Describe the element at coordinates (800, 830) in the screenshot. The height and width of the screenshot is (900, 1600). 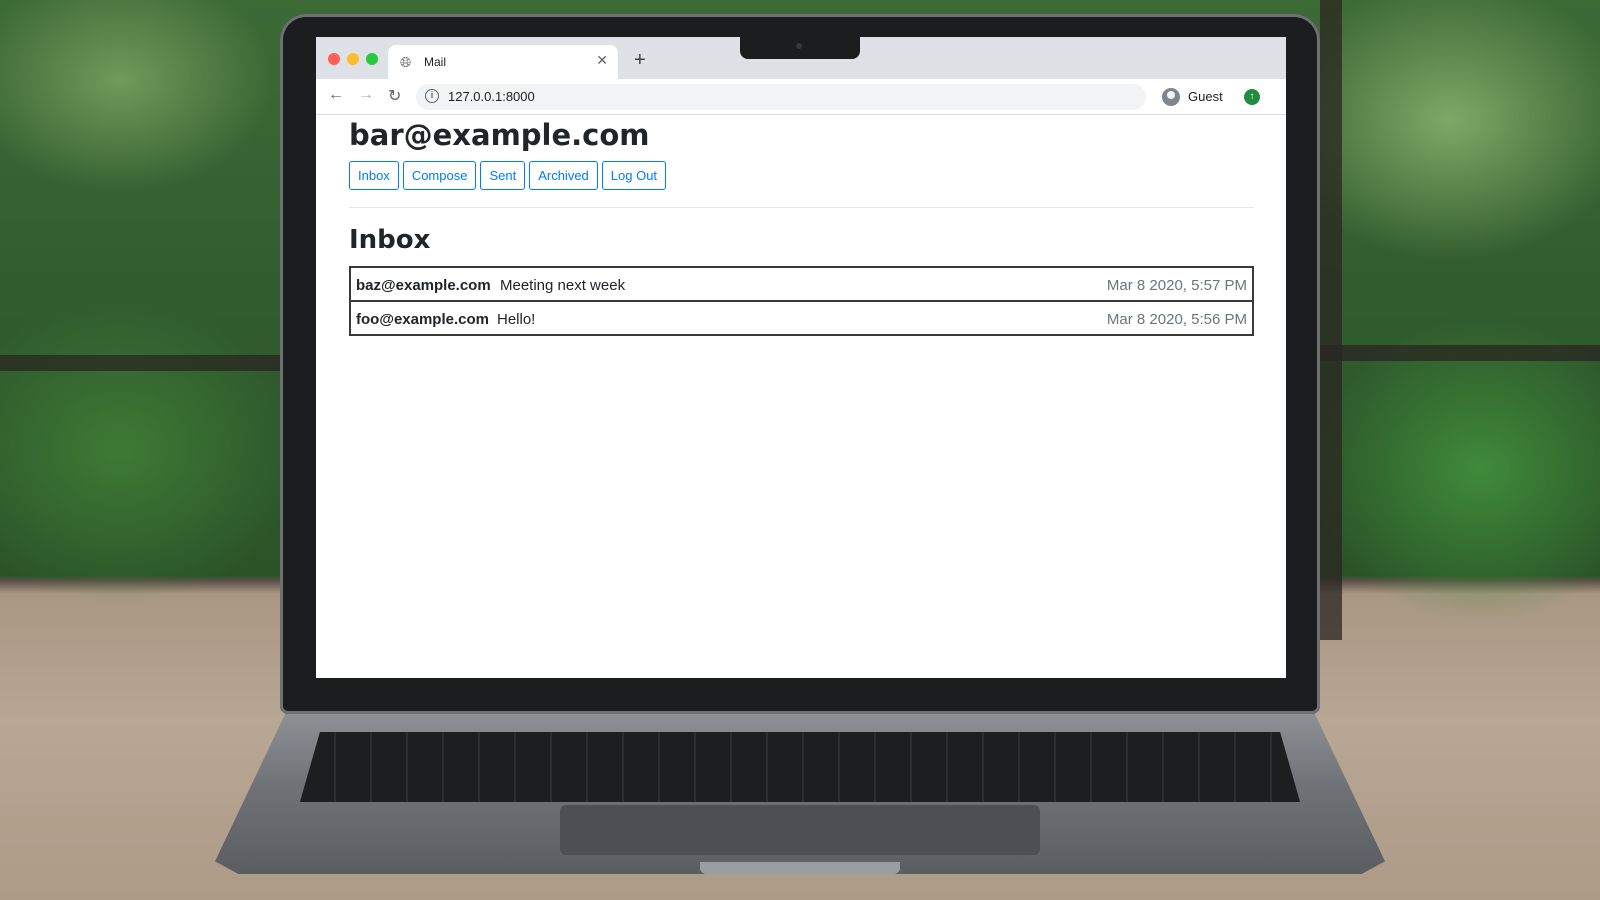
I see `trackpad` at that location.